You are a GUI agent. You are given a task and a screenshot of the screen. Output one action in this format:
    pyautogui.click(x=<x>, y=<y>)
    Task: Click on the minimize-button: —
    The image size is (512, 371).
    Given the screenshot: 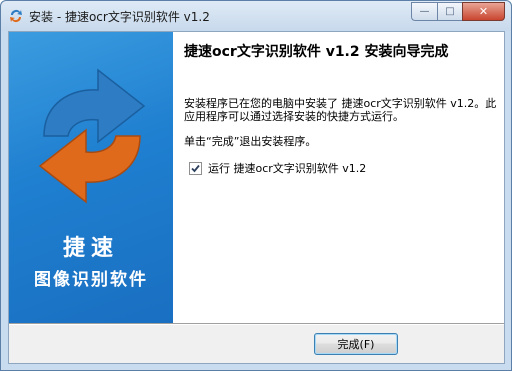 What is the action you would take?
    pyautogui.click(x=424, y=11)
    